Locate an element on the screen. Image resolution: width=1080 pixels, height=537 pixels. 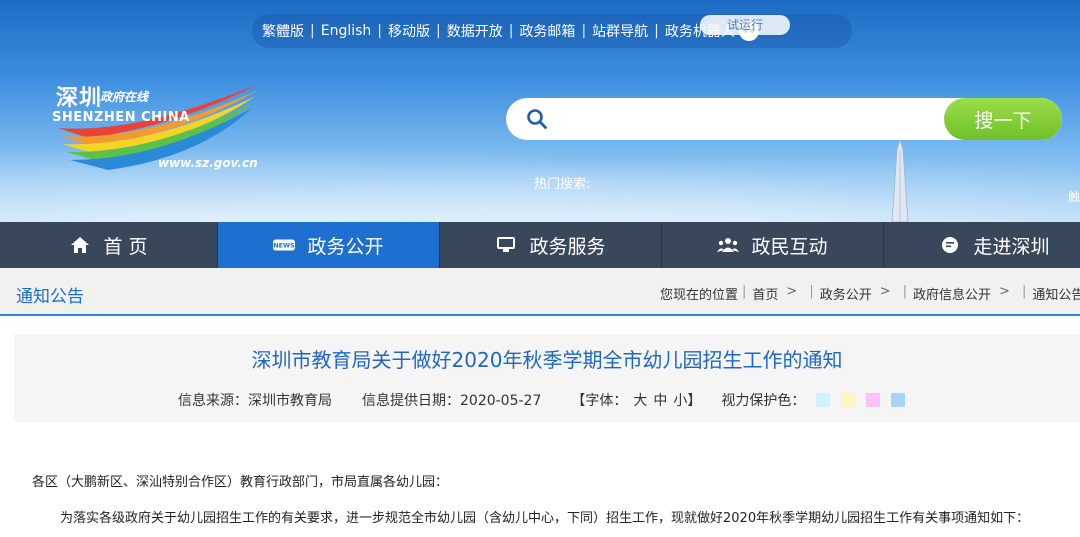
nav-home-label: 首 页 is located at coordinates (125, 246).